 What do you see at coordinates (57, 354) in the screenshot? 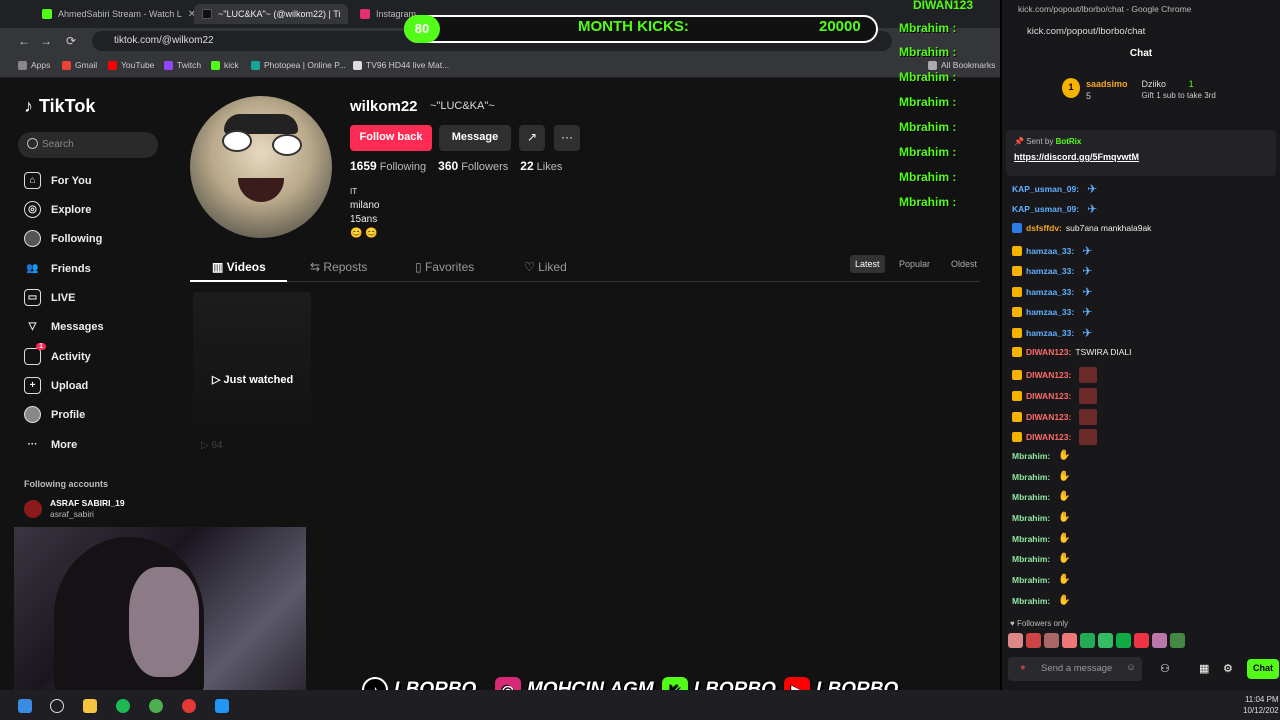
I see `nav-activity: 1 Activity` at bounding box center [57, 354].